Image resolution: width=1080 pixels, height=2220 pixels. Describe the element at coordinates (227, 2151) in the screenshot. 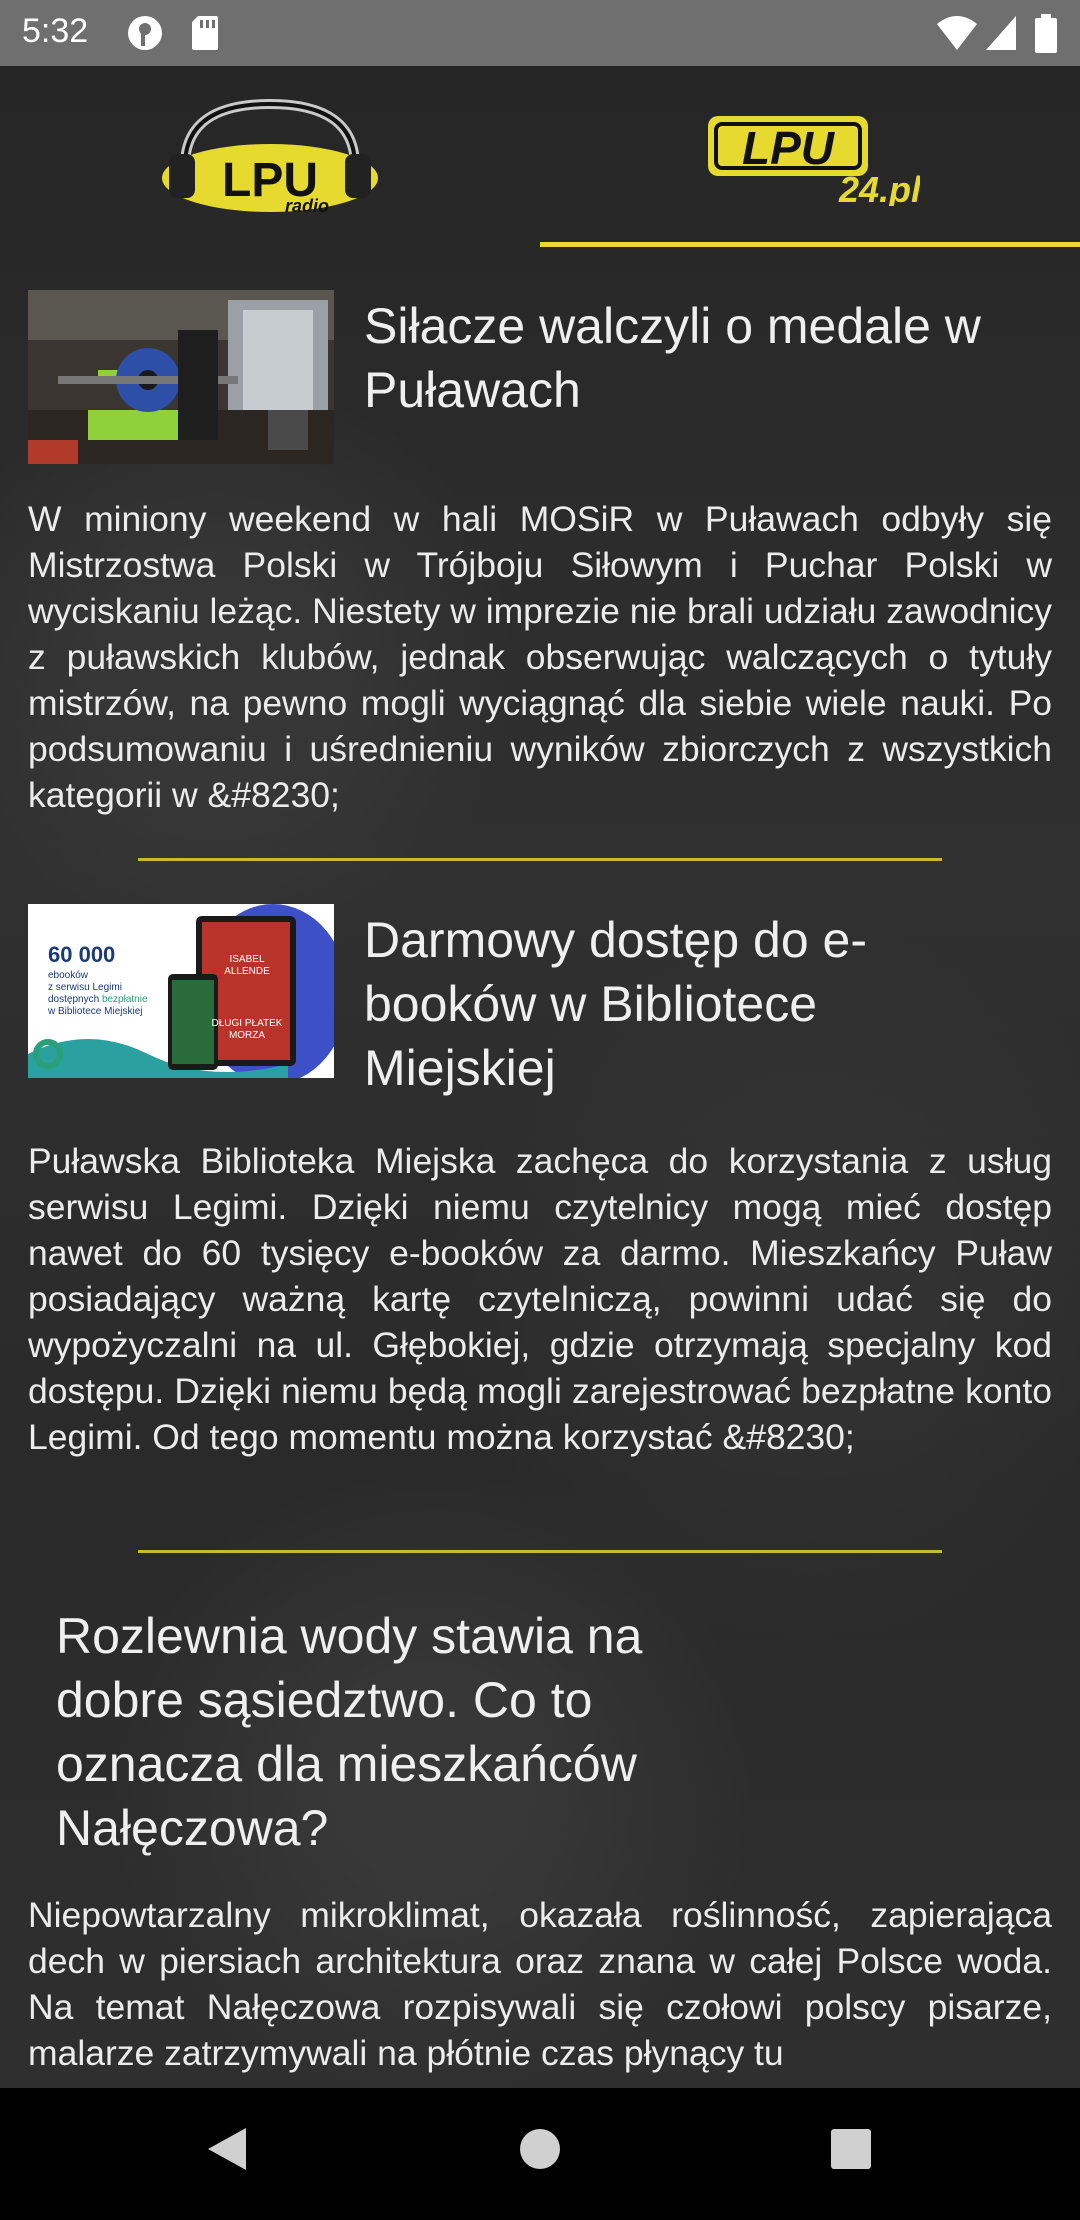

I see `back-icon` at that location.